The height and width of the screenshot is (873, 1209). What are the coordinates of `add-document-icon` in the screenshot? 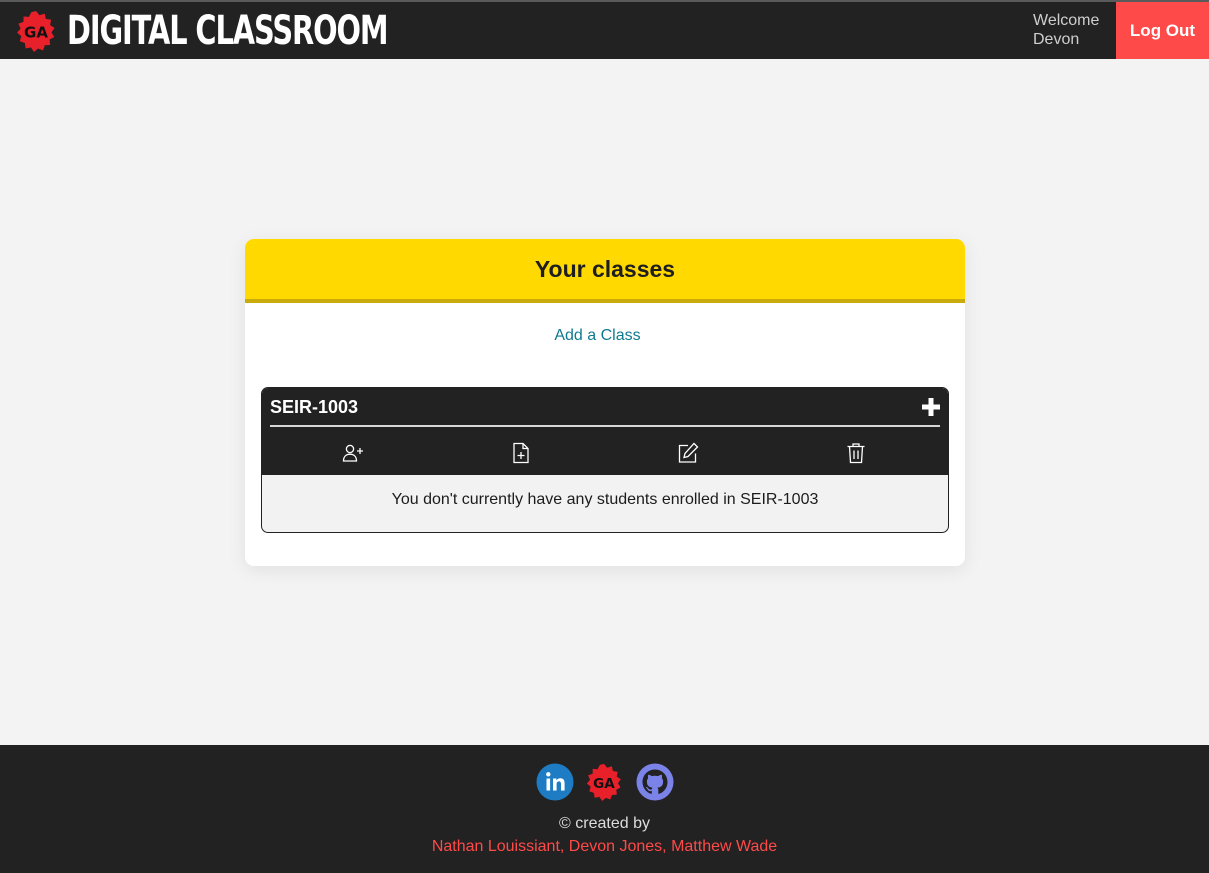 It's located at (521, 453).